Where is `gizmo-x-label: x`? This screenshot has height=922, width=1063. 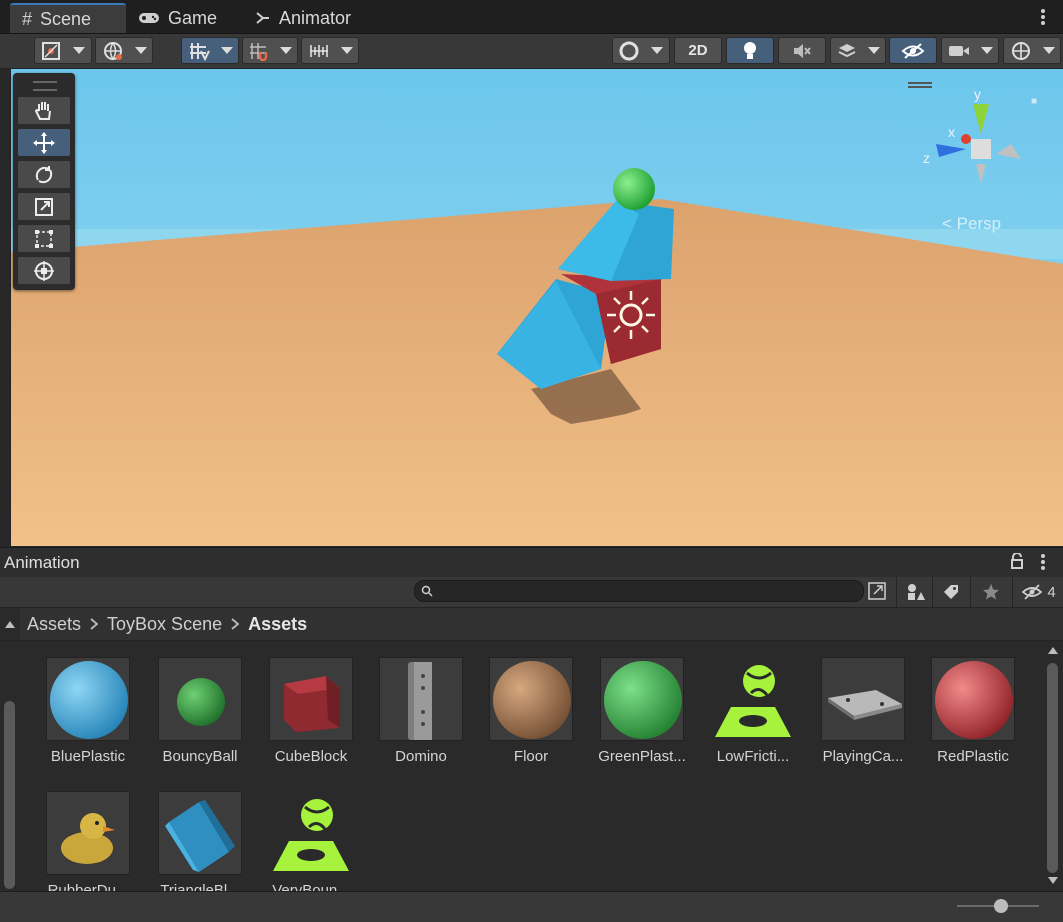 gizmo-x-label: x is located at coordinates (951, 132).